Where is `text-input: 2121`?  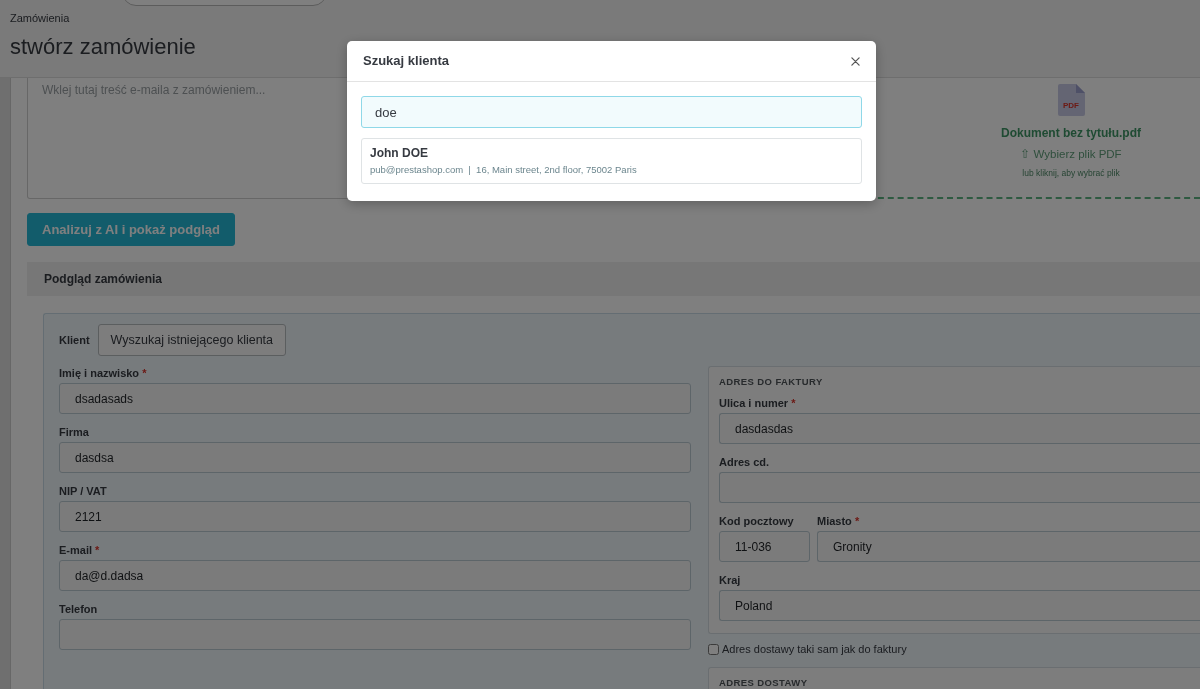
text-input: 2121 is located at coordinates (375, 516).